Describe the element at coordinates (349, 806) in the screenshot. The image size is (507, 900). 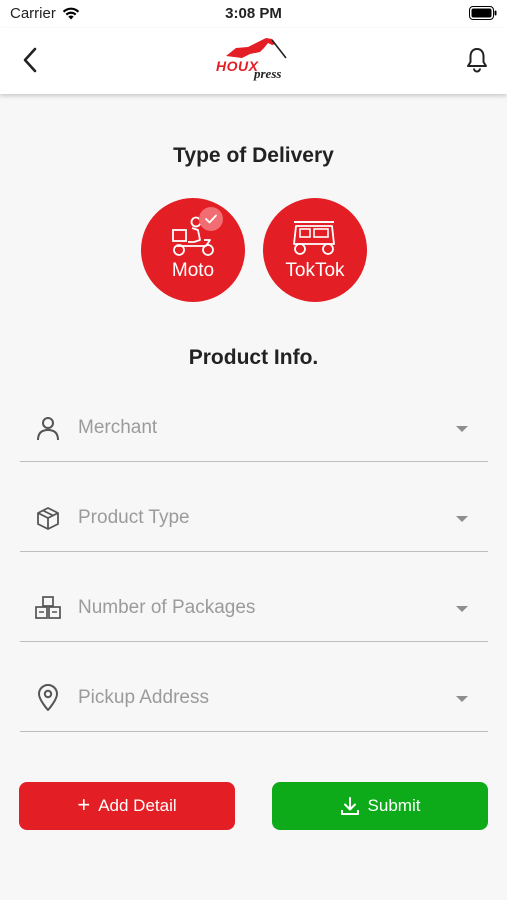
I see `download-icon` at that location.